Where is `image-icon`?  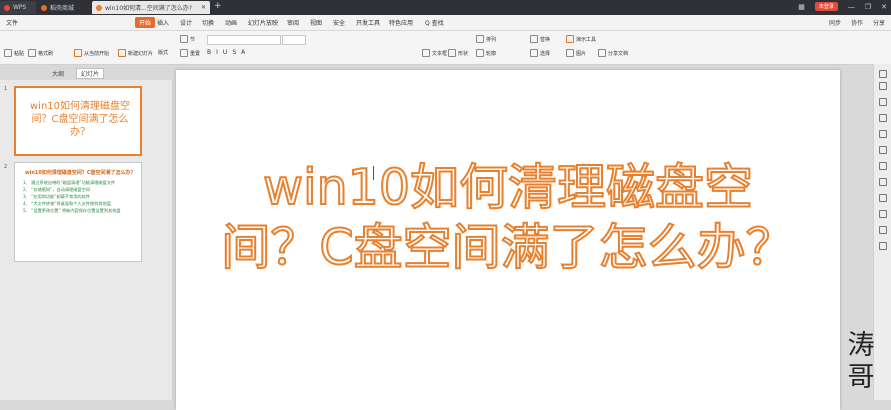
image-icon is located at coordinates (883, 198).